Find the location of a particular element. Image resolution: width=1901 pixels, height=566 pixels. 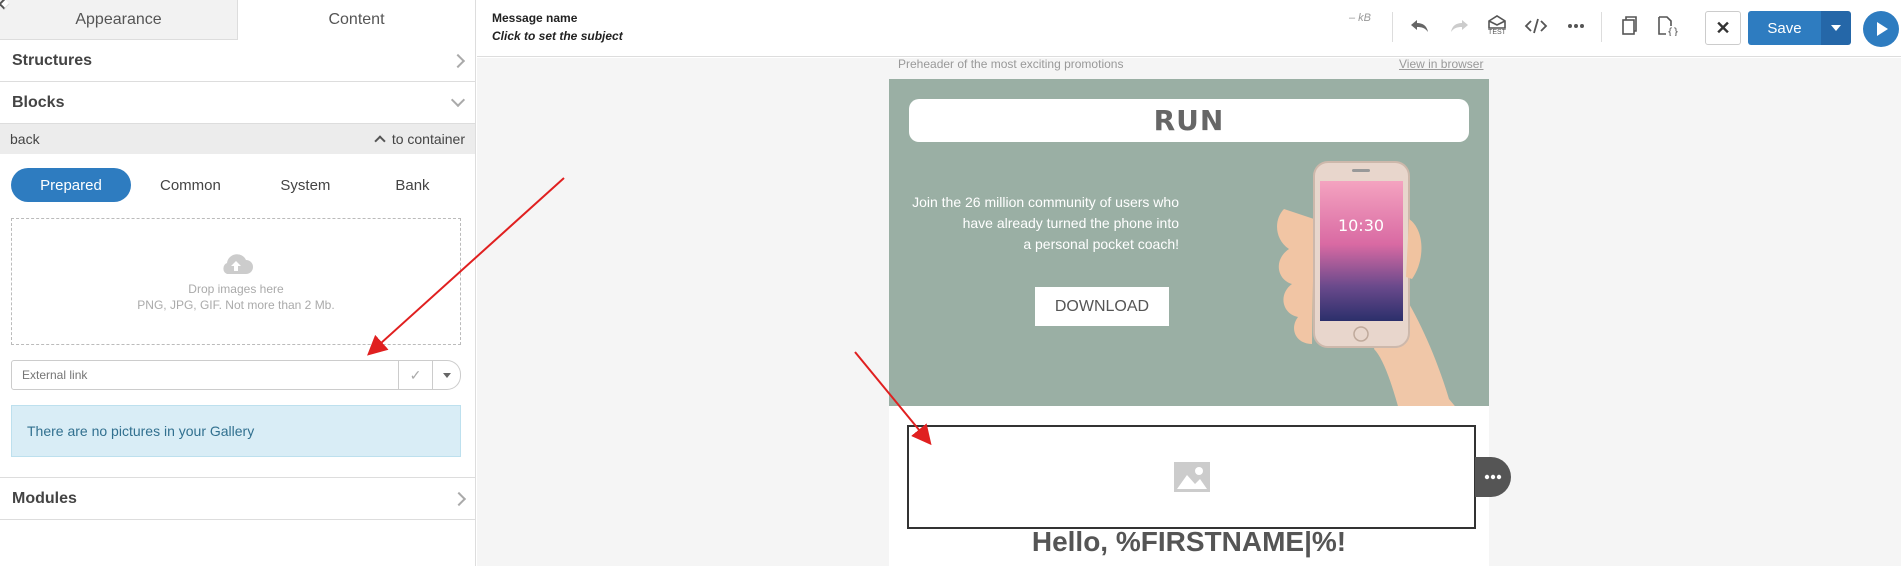

tab-prepared: Prepared is located at coordinates (71, 185).